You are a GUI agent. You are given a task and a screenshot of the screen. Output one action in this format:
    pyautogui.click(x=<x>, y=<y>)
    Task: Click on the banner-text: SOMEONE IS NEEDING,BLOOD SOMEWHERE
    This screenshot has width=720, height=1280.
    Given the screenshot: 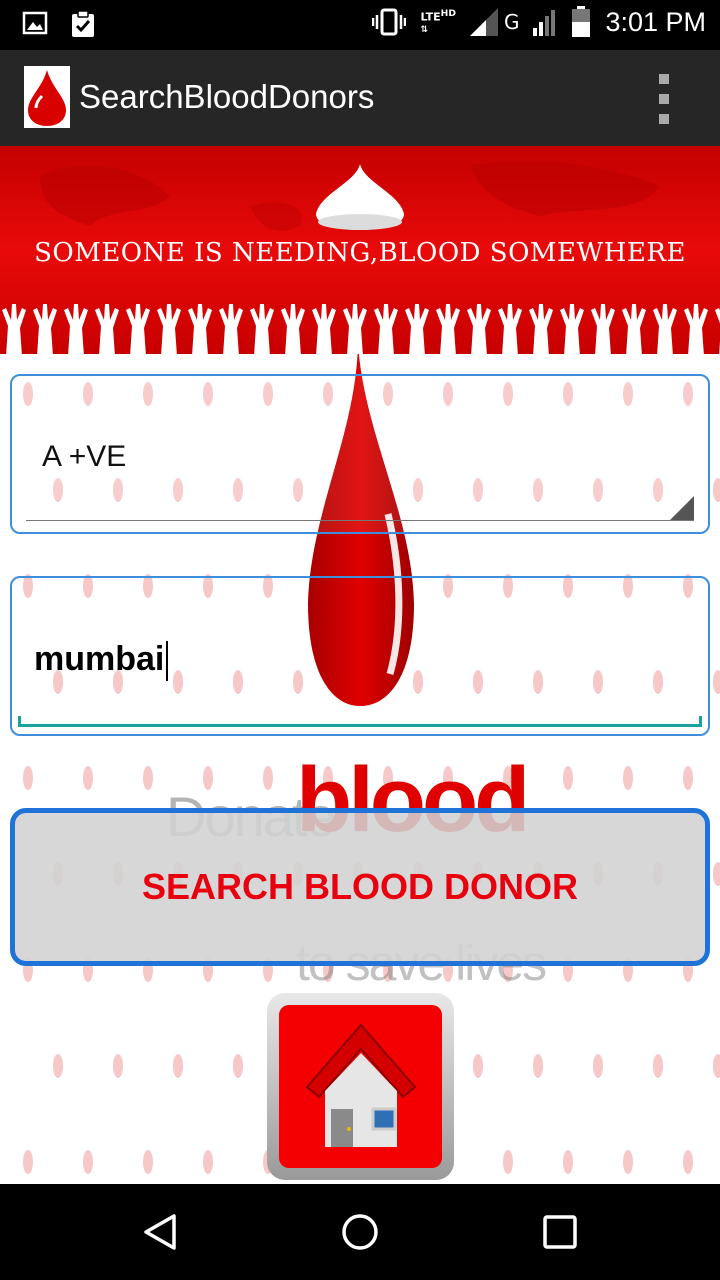 What is the action you would take?
    pyautogui.click(x=360, y=253)
    